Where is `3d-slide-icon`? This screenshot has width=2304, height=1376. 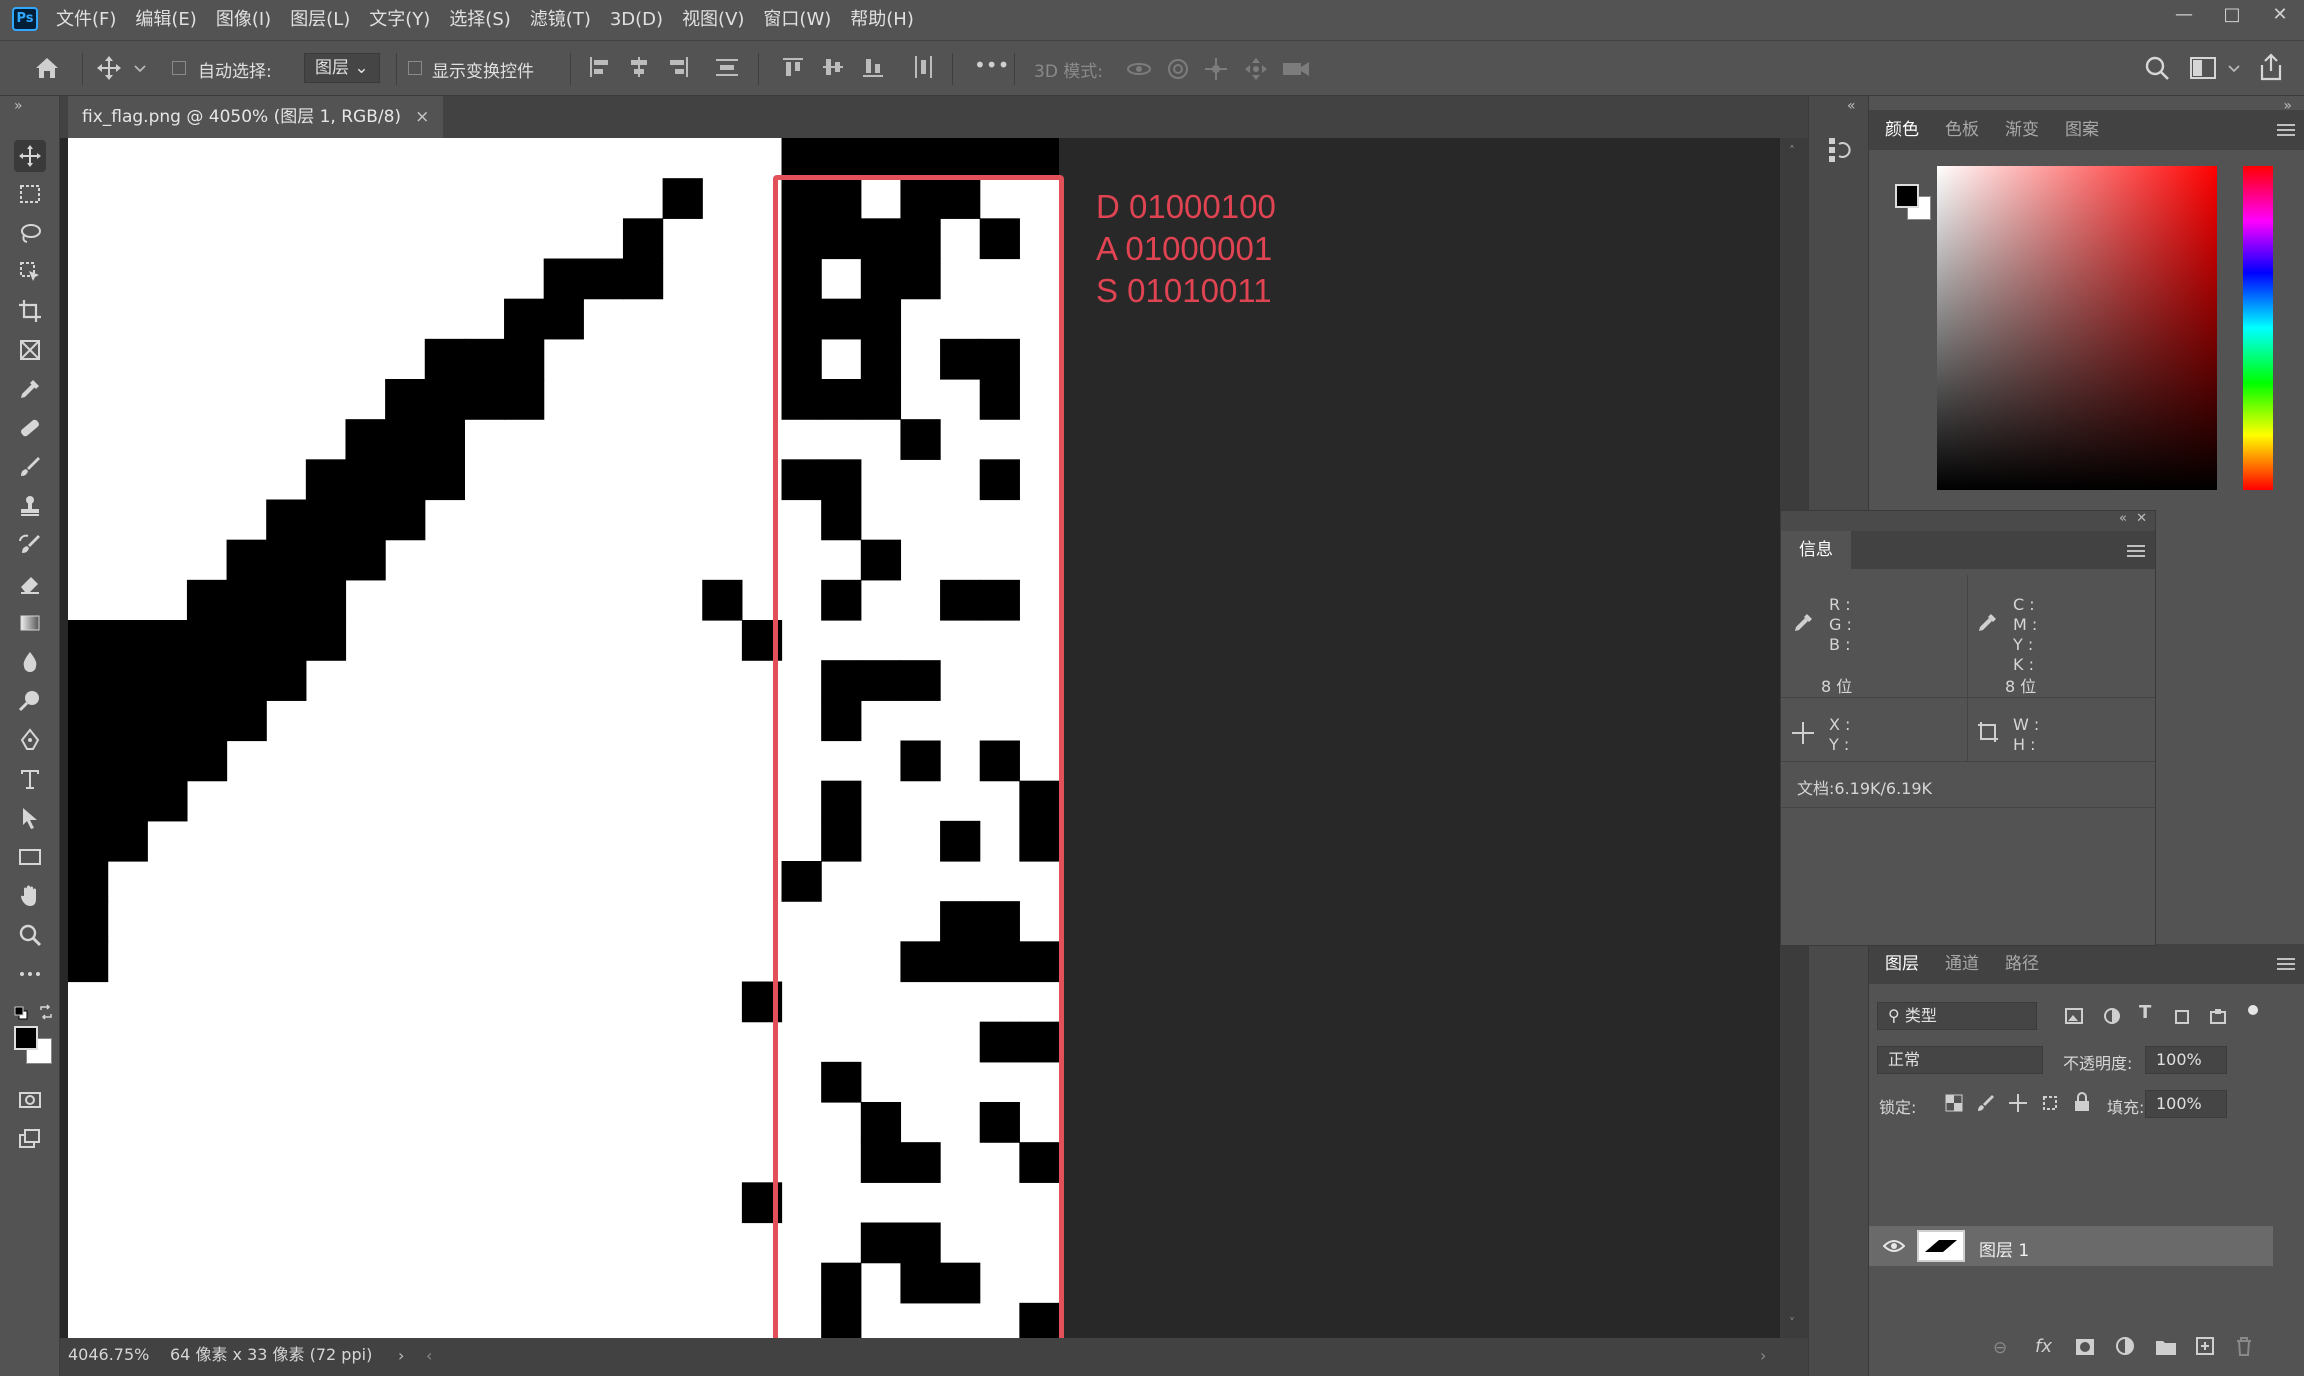
3d-slide-icon is located at coordinates (1256, 69).